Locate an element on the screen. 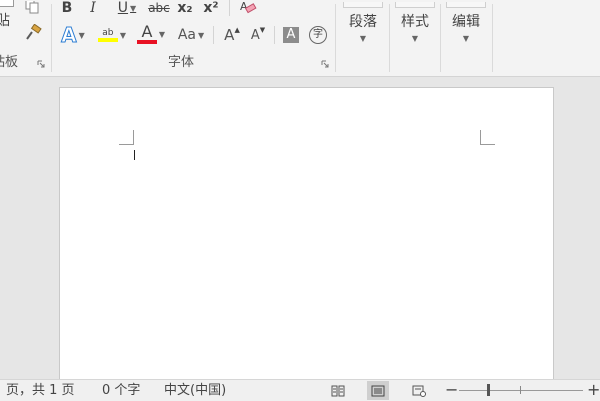 This screenshot has height=401, width=600. superscript-label: x² is located at coordinates (211, 8).